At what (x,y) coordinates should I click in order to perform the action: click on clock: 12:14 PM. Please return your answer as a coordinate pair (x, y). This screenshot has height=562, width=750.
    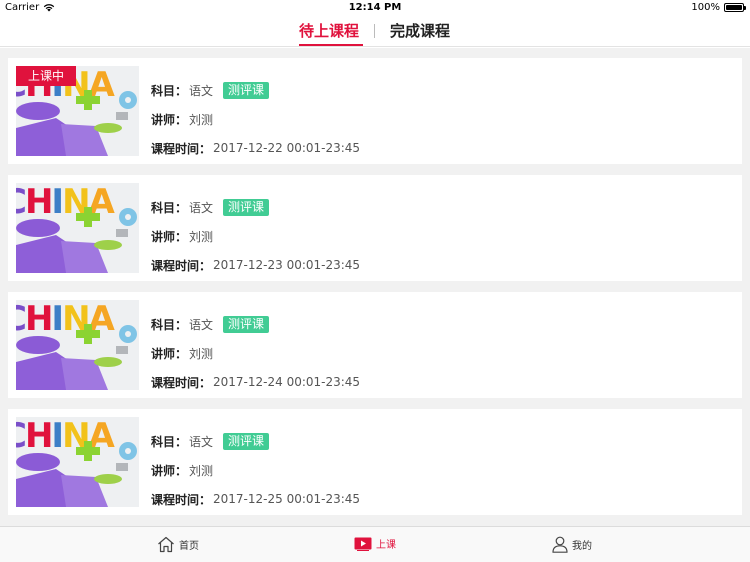
    Looking at the image, I should click on (375, 7).